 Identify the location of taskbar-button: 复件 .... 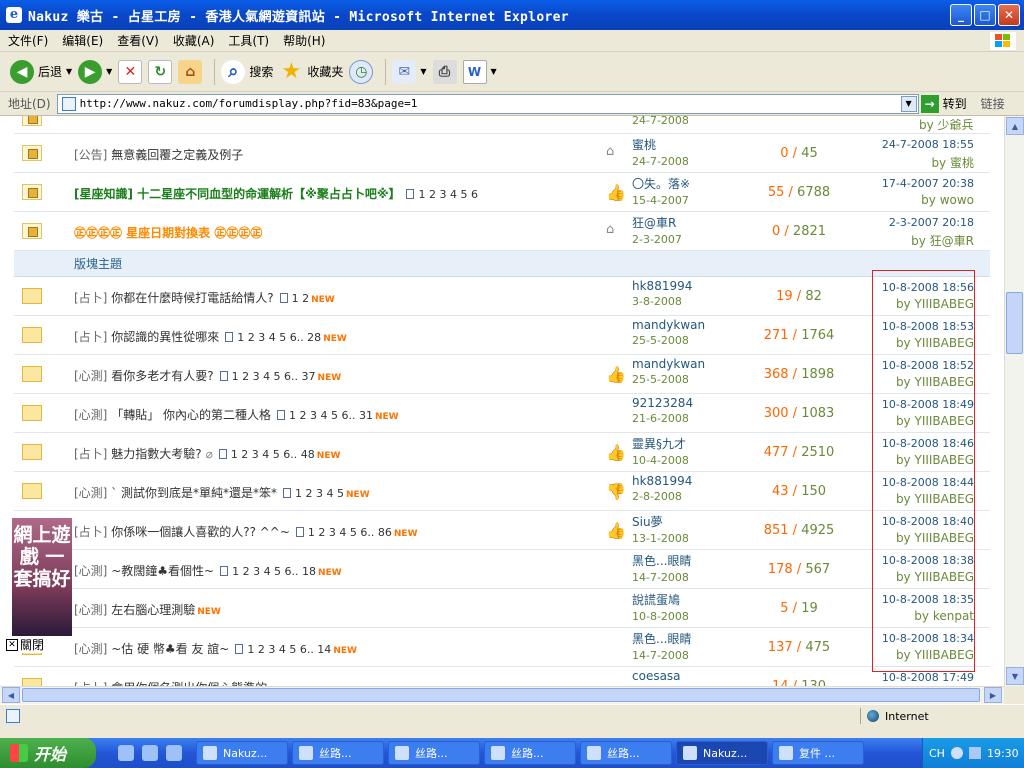
(818, 753).